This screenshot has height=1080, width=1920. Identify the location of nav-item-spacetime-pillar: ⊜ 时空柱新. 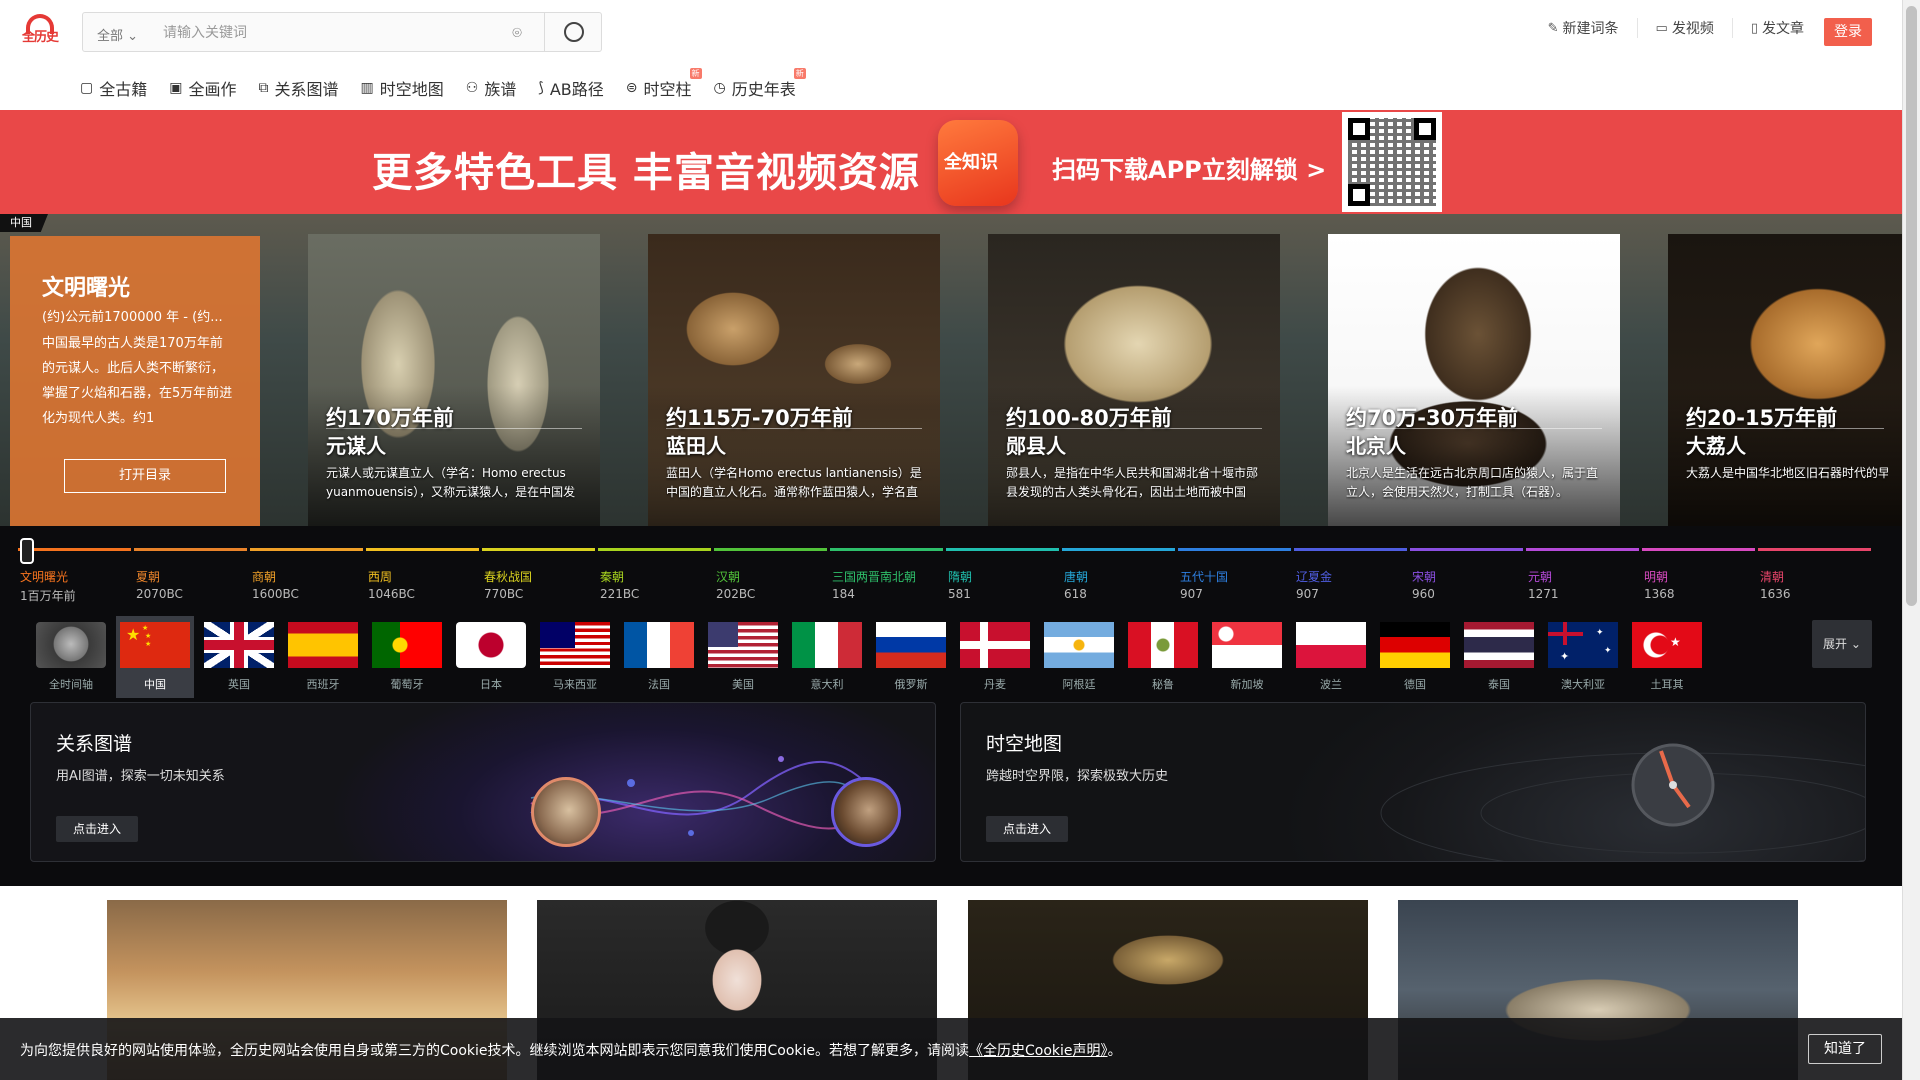
(664, 84).